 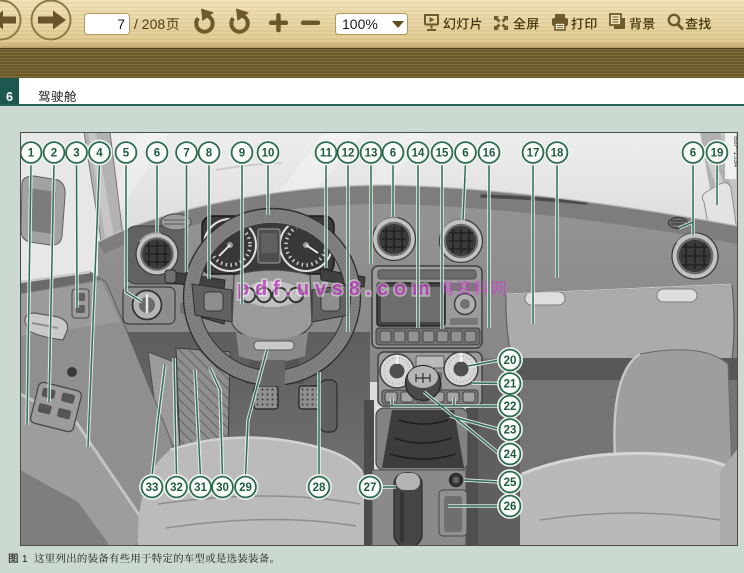 I want to click on svg-text: 21, so click(x=510, y=385).